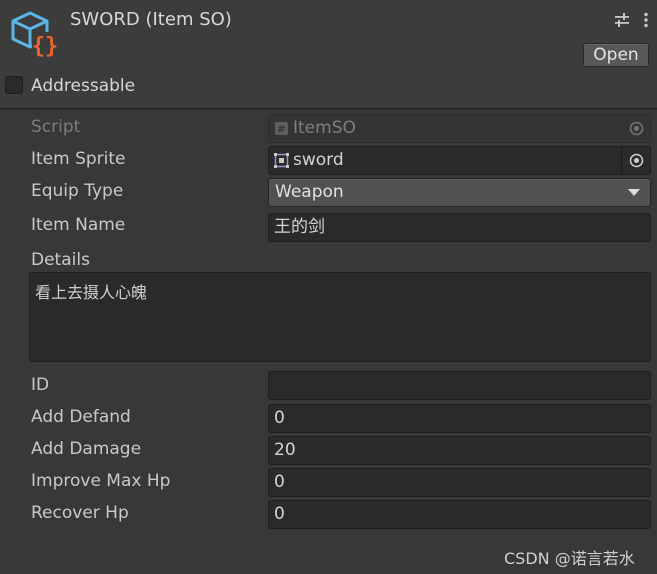  What do you see at coordinates (77, 191) in the screenshot?
I see `equip-type-label: Equip Type` at bounding box center [77, 191].